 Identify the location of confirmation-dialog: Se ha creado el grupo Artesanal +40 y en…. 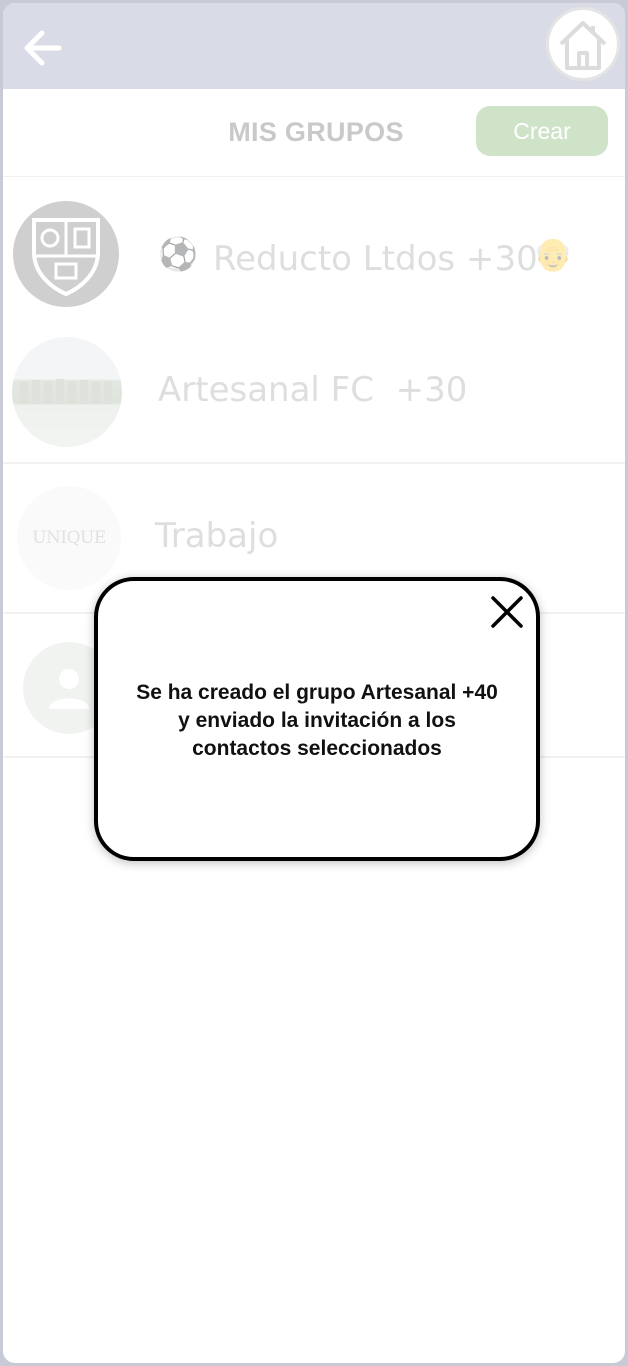
(317, 719).